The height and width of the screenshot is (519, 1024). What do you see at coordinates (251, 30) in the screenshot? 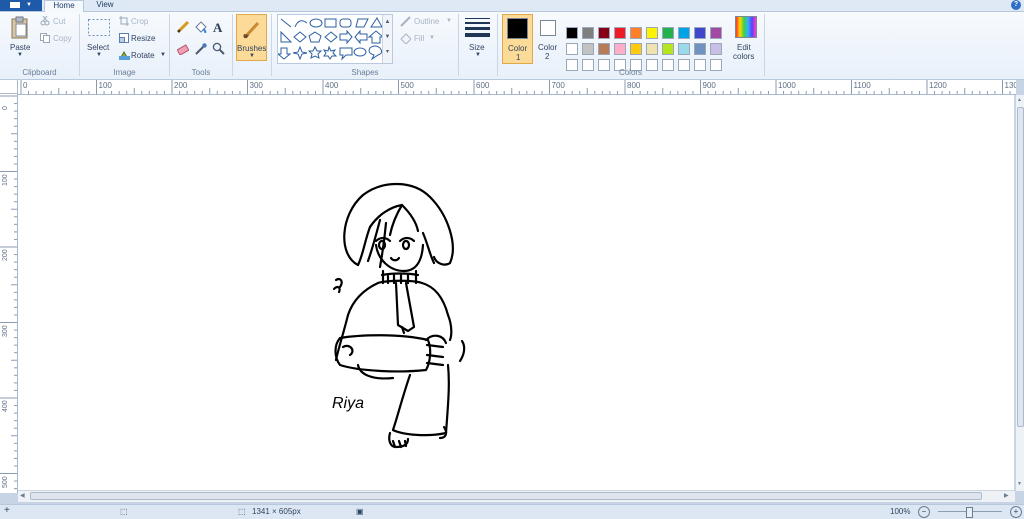
I see `brush-icon` at bounding box center [251, 30].